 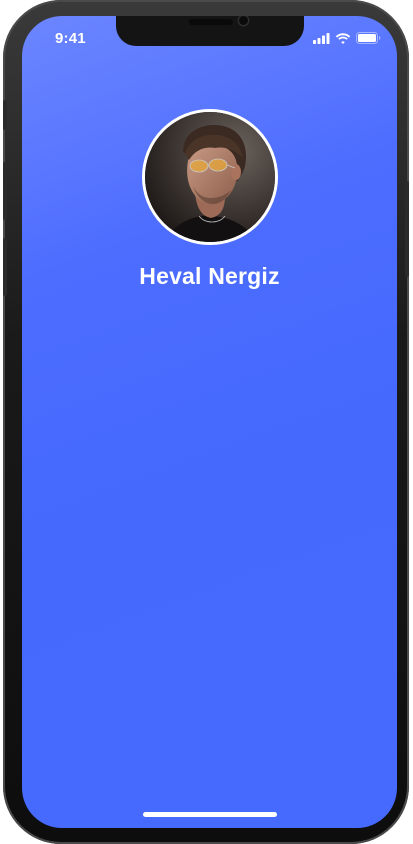 I want to click on volume-up-button, so click(x=5, y=191).